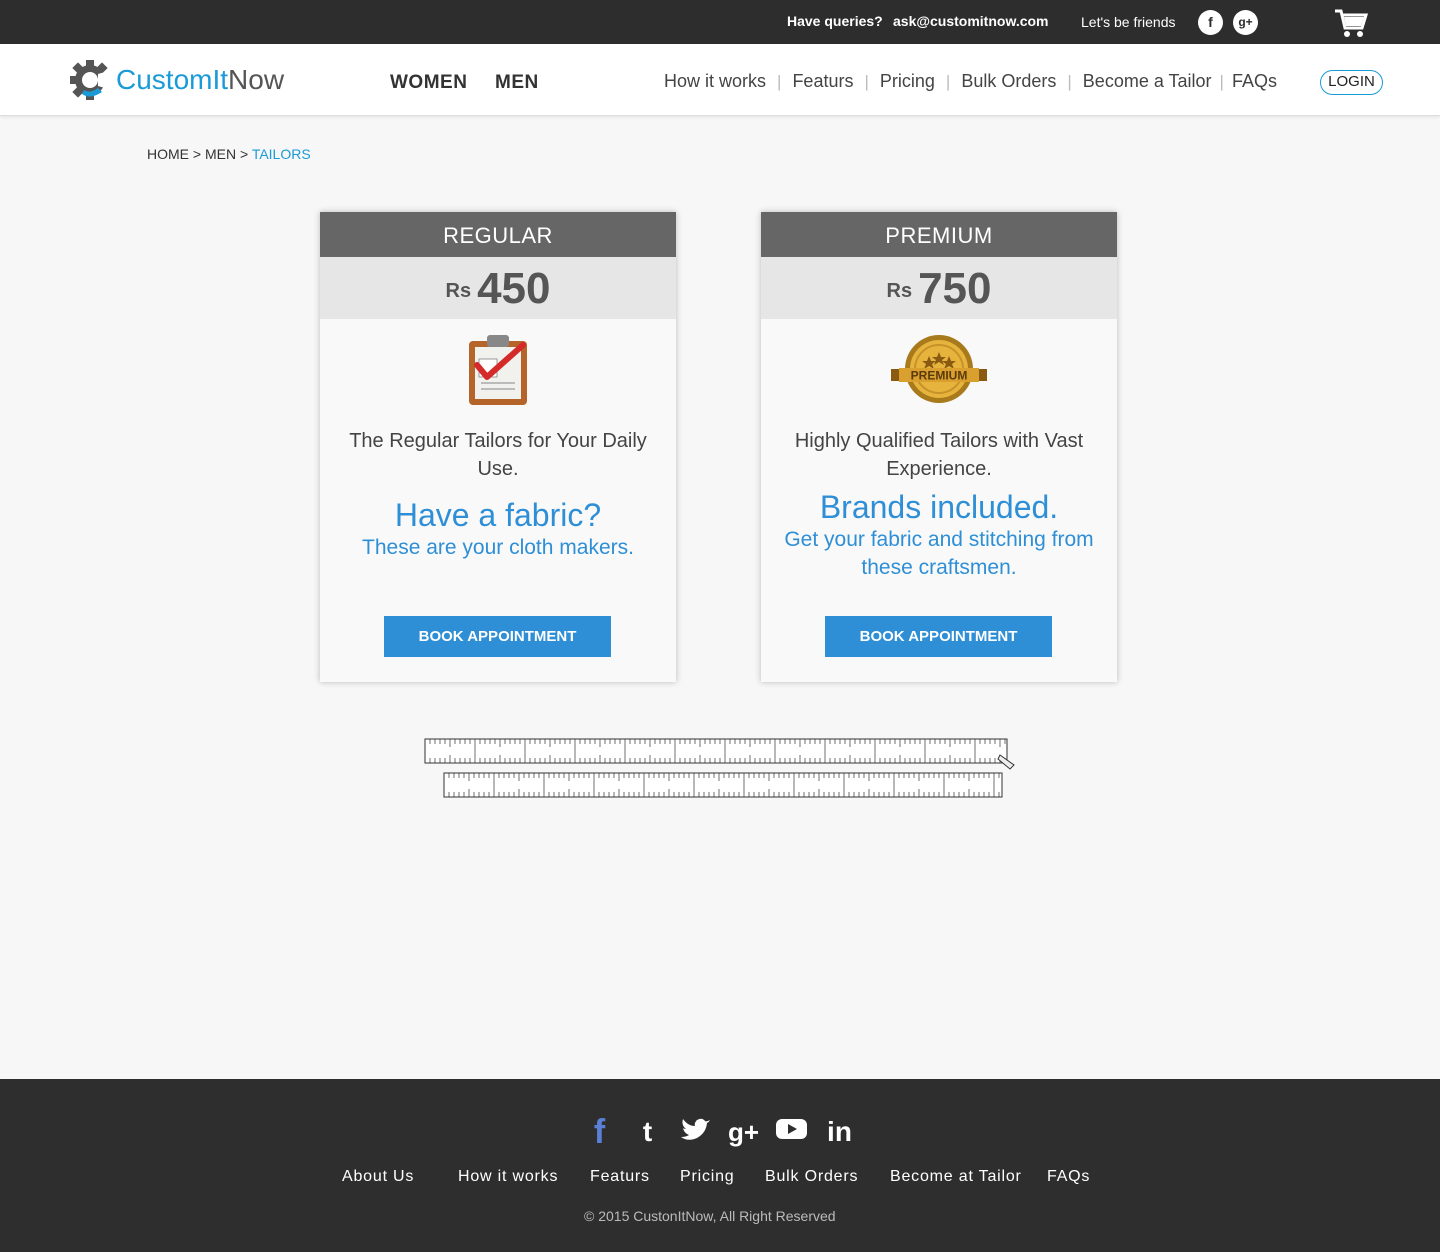  Describe the element at coordinates (172, 79) in the screenshot. I see `logo-text-primary: CustomIt` at that location.